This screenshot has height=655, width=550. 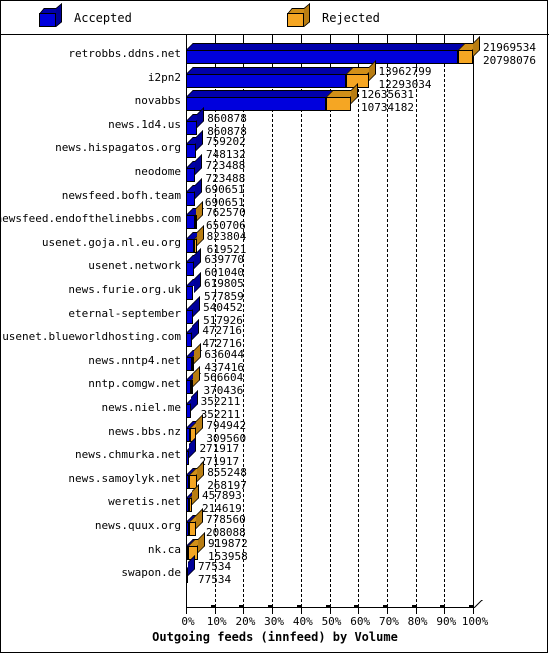 I want to click on x-axis-label: 60%, so click(x=360, y=621).